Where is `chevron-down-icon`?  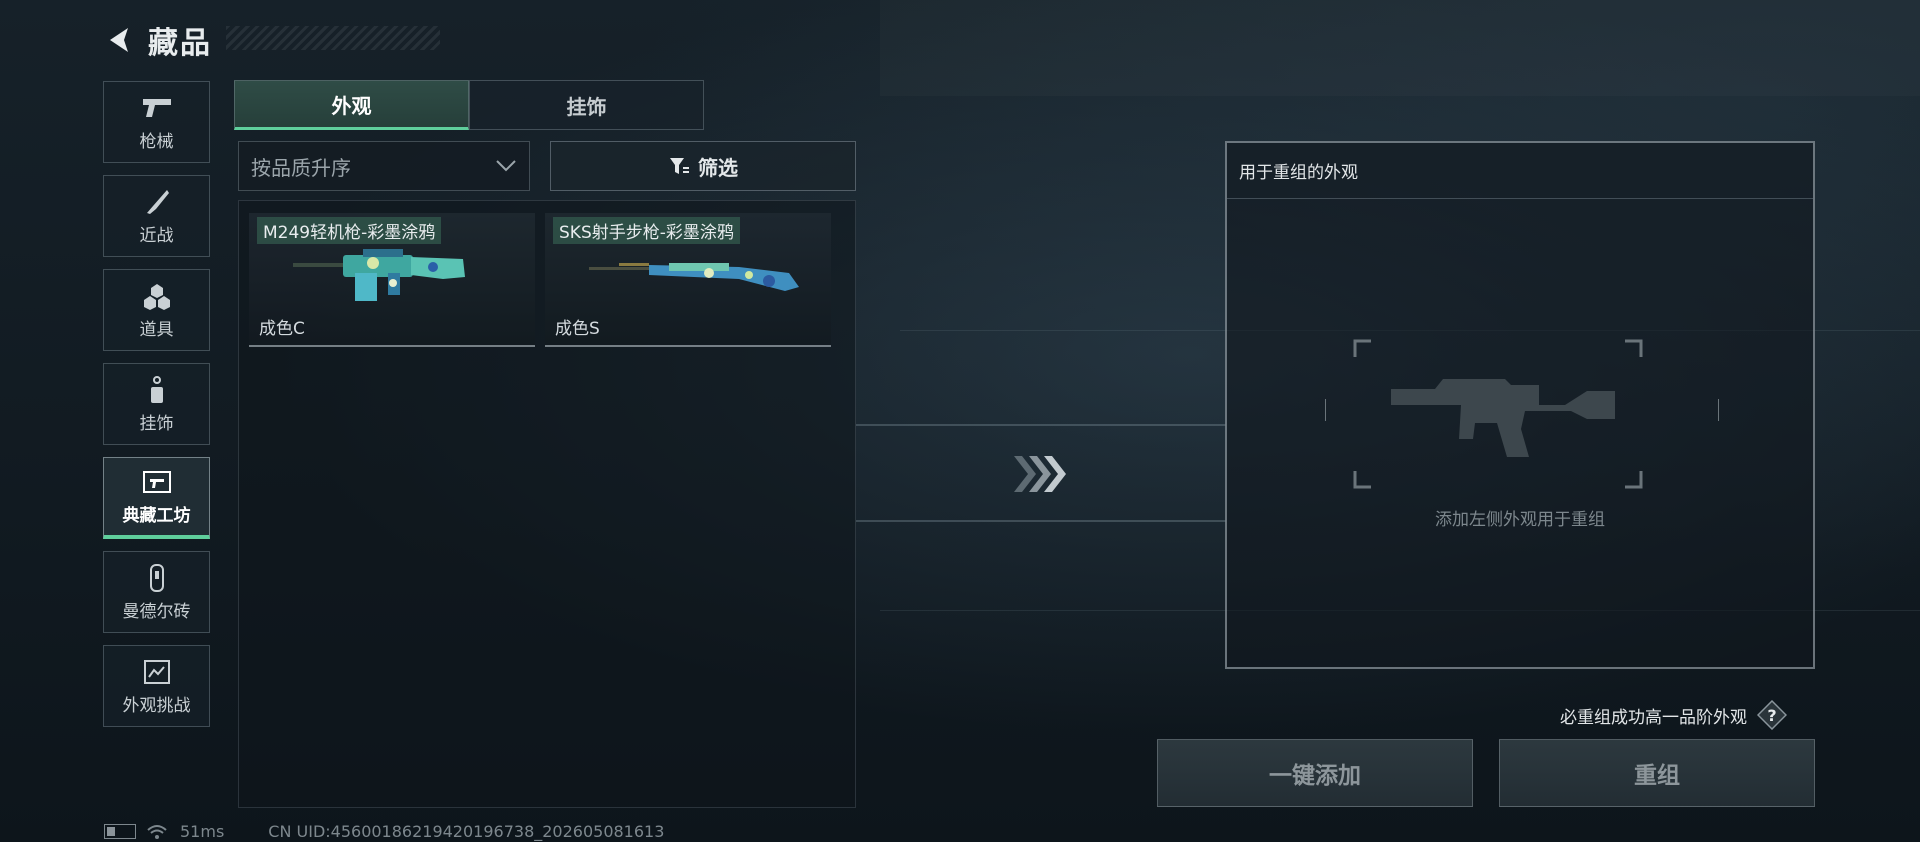
chevron-down-icon is located at coordinates (506, 166).